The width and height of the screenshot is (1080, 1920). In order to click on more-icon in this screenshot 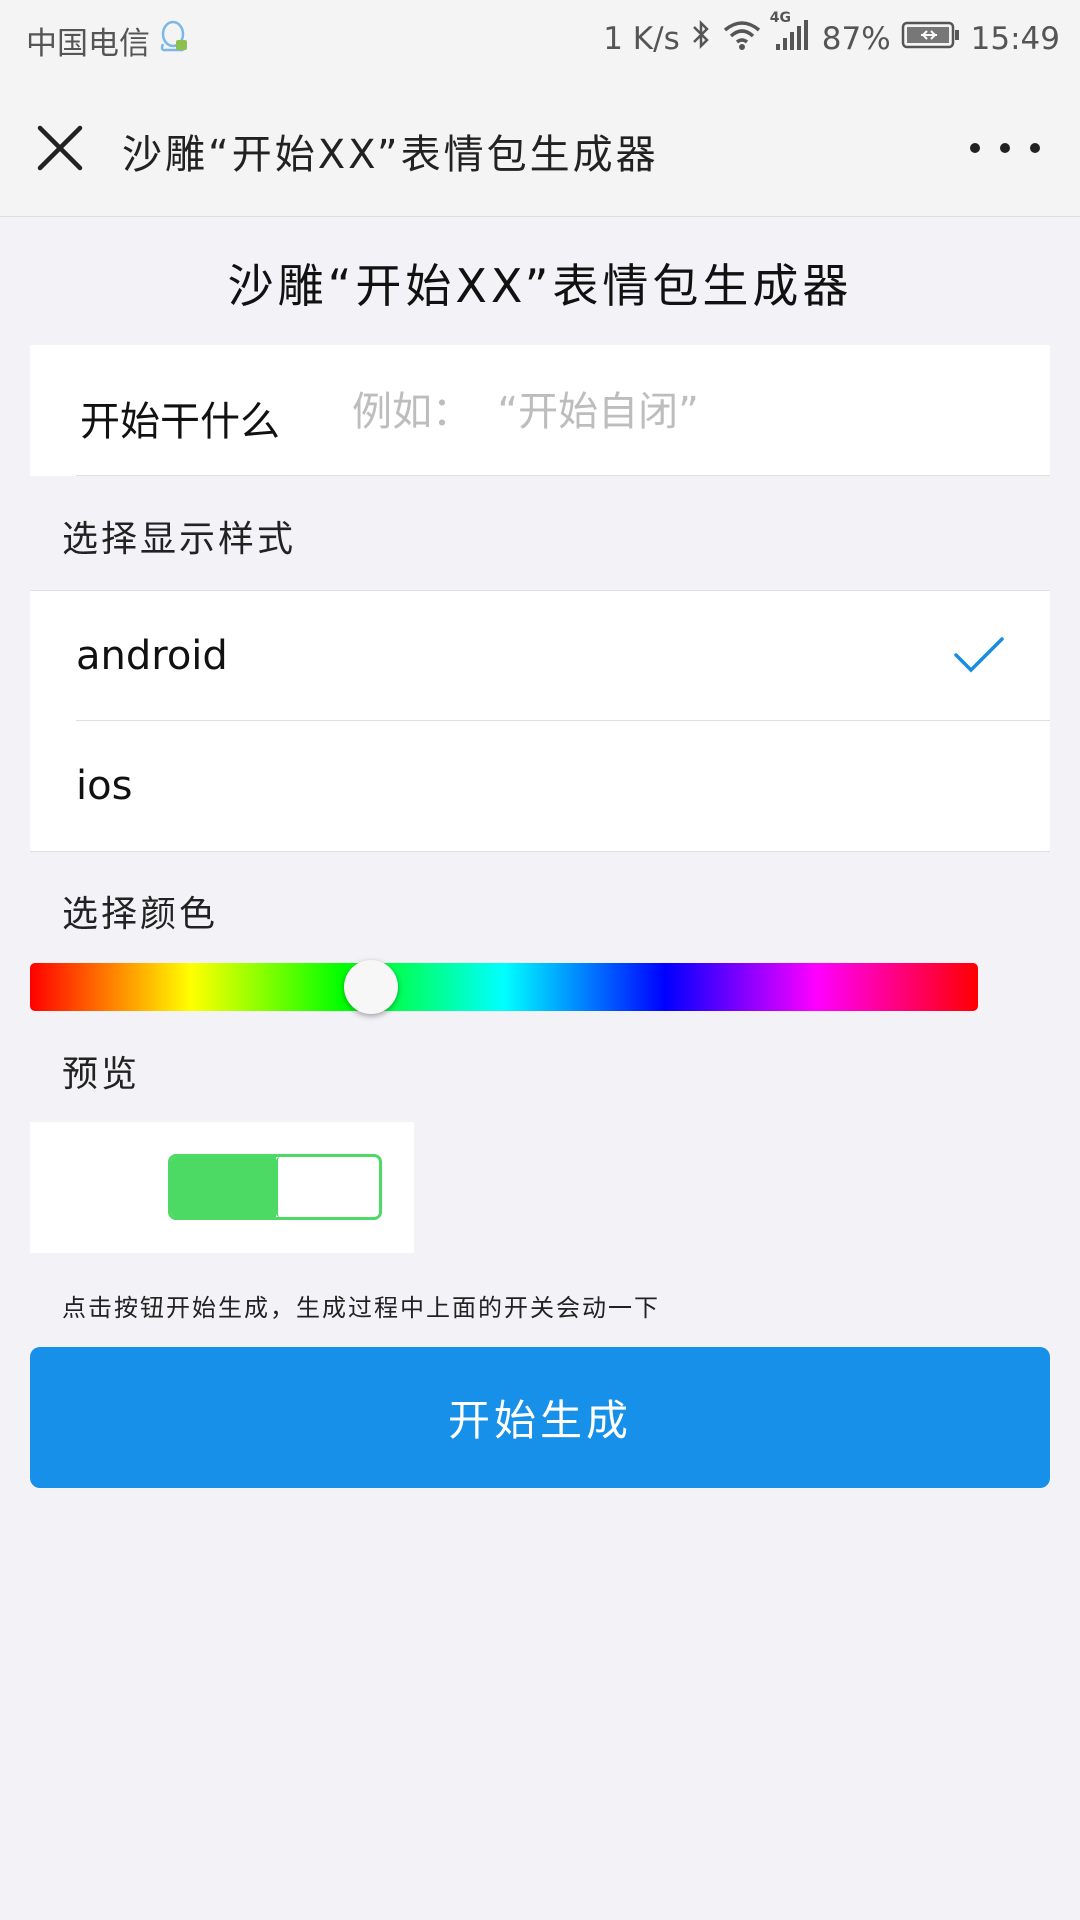, I will do `click(1005, 148)`.